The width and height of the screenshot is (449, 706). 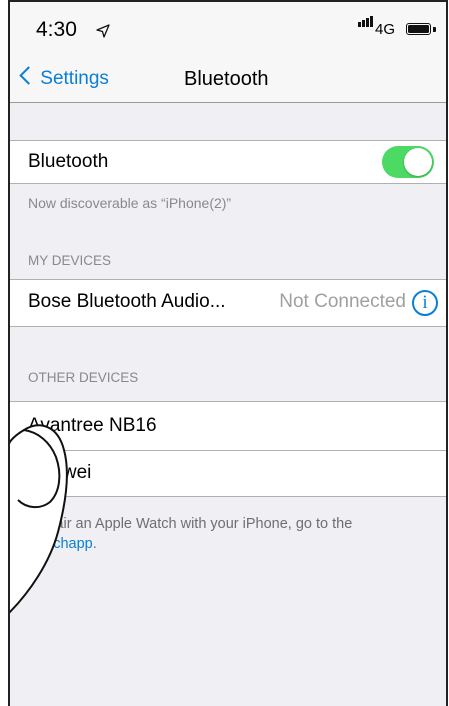 I want to click on watch-app-link: Watchapp, so click(x=60, y=544).